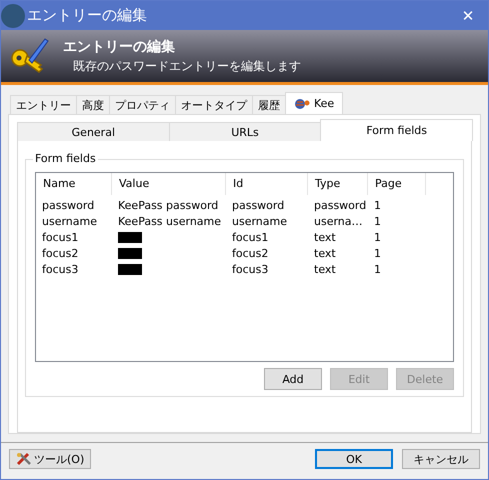  What do you see at coordinates (13, 16) in the screenshot?
I see `app-icon` at bounding box center [13, 16].